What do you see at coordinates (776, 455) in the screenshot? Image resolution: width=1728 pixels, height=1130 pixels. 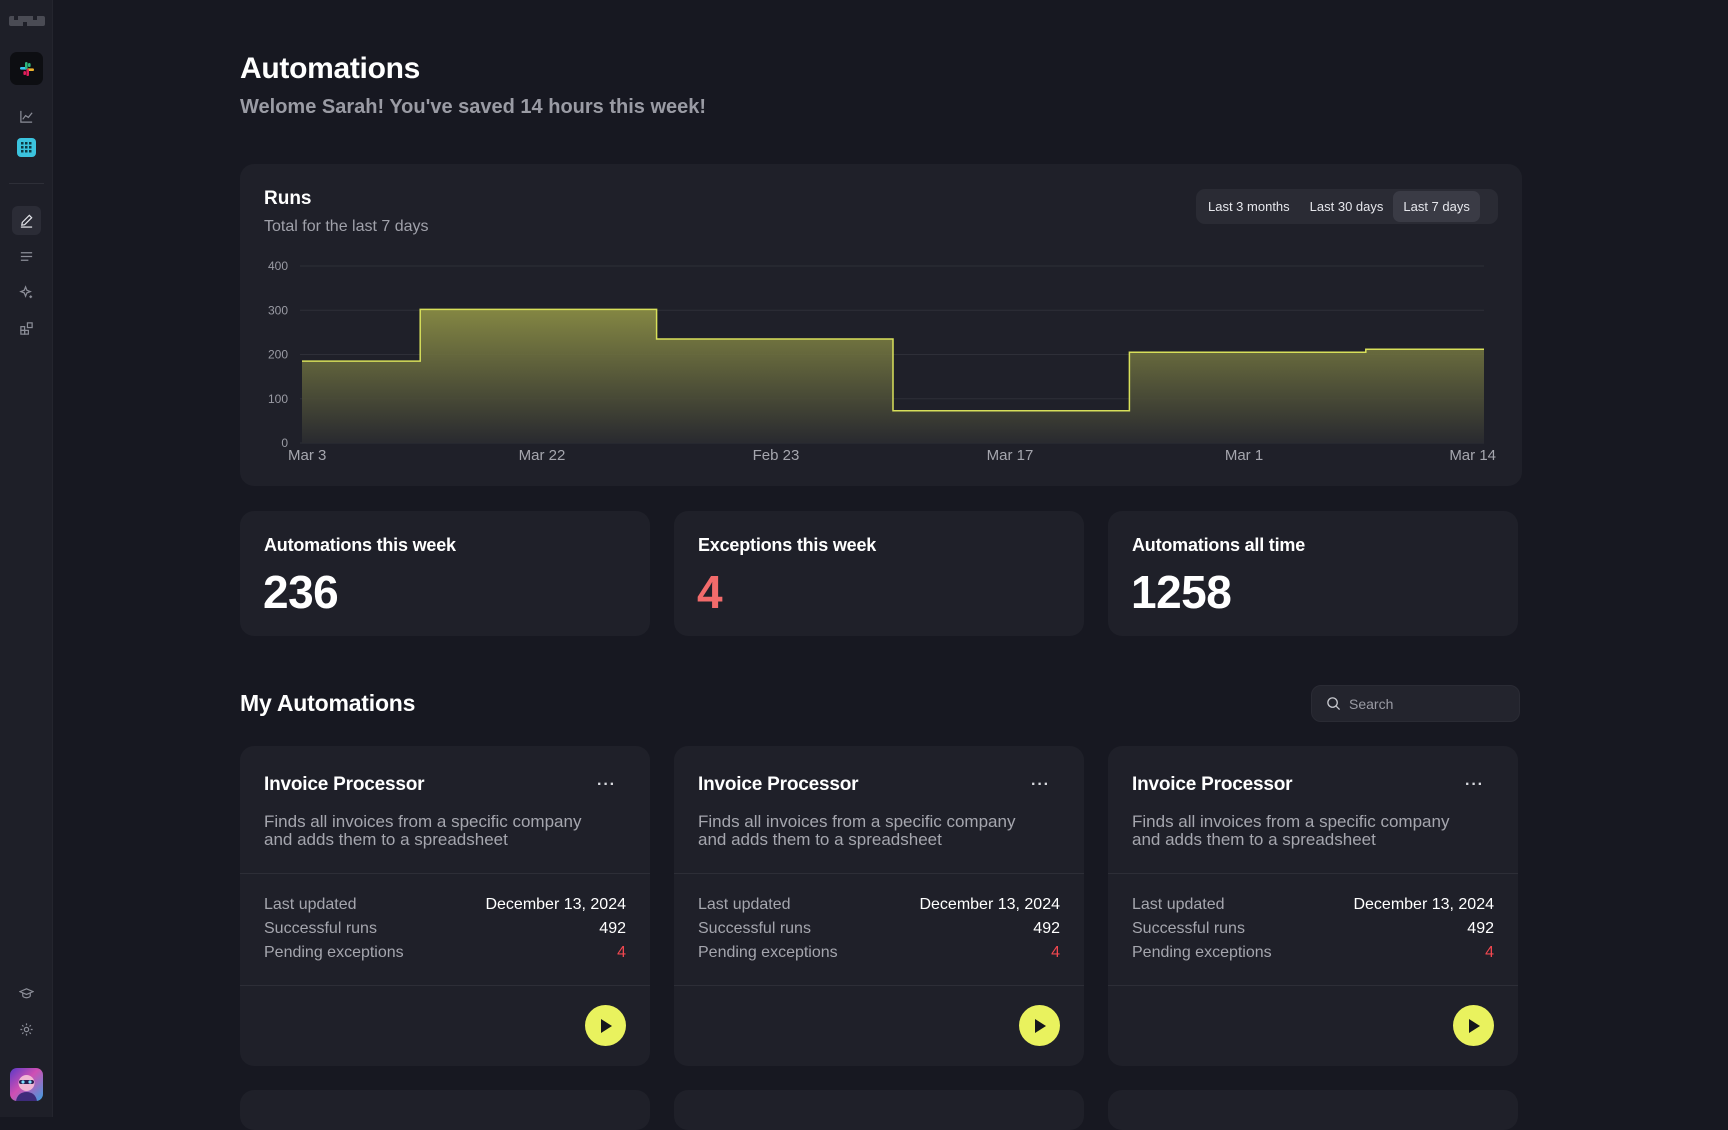 I see `x-tick-label: Feb 23` at bounding box center [776, 455].